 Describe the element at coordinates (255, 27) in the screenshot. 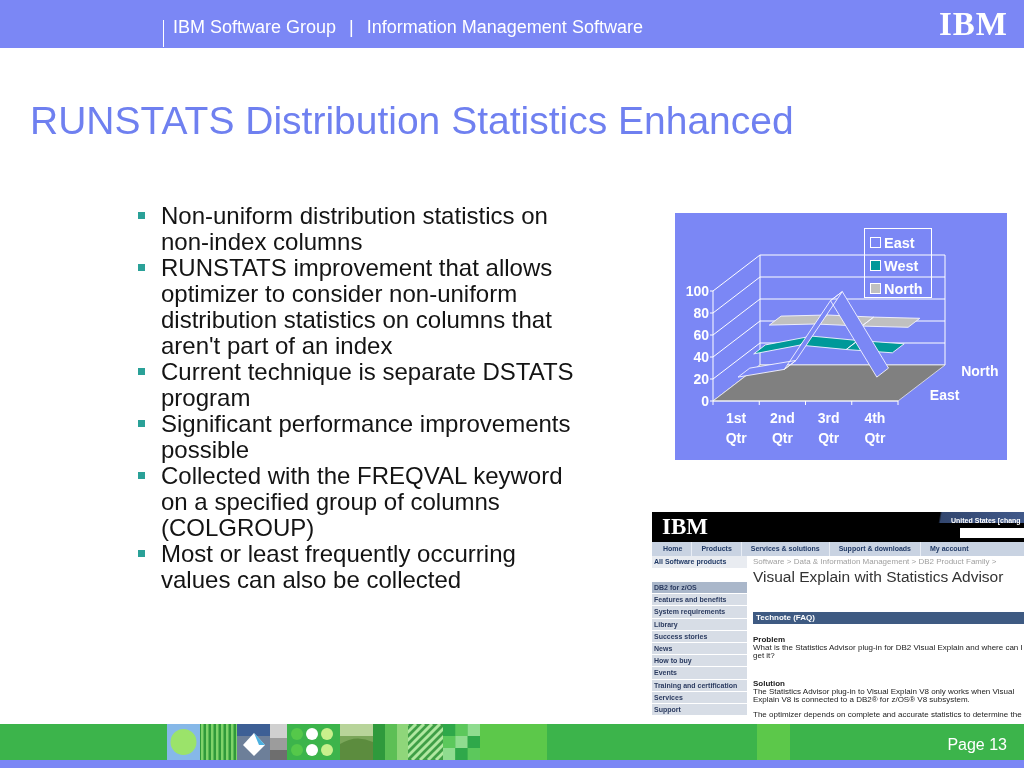

I see `group-name: IBM Software Group` at that location.